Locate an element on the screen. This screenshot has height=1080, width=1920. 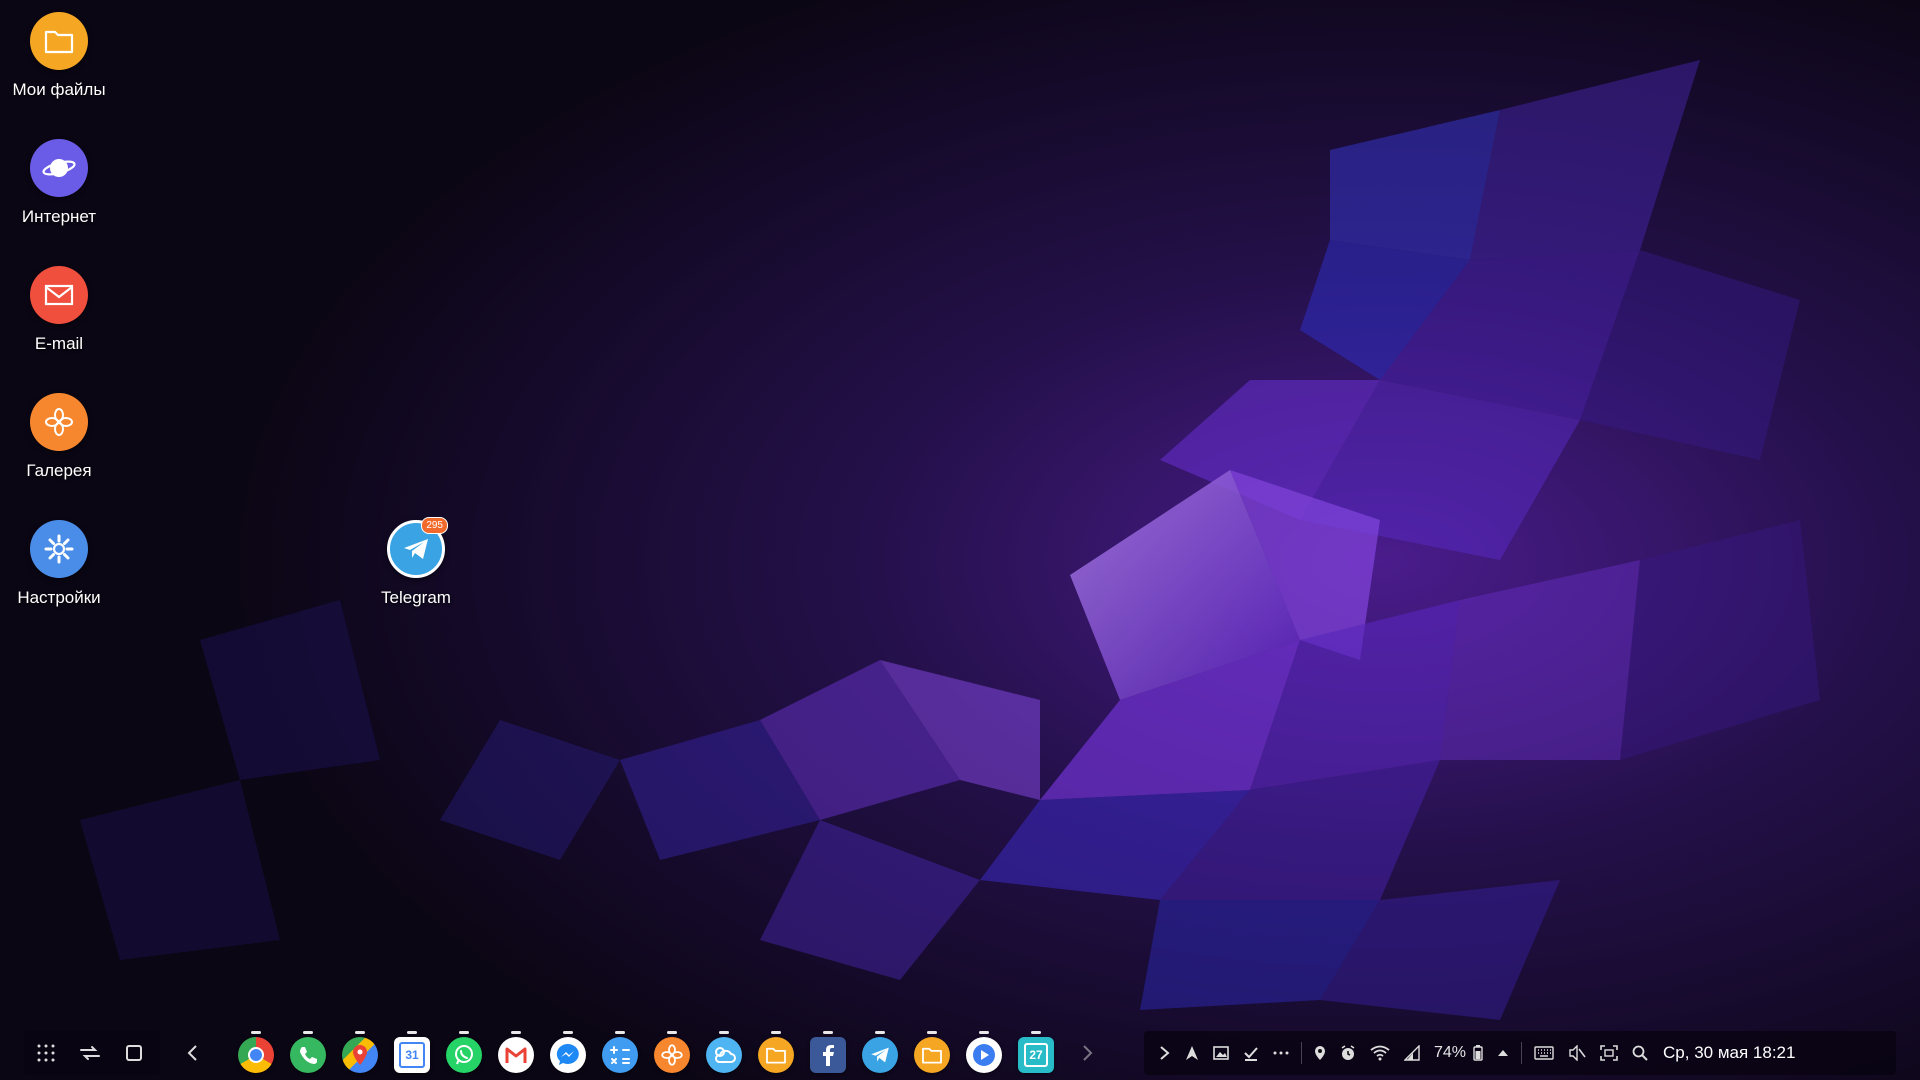
desktop-icon-my-files: Мои файлы is located at coordinates (59, 56).